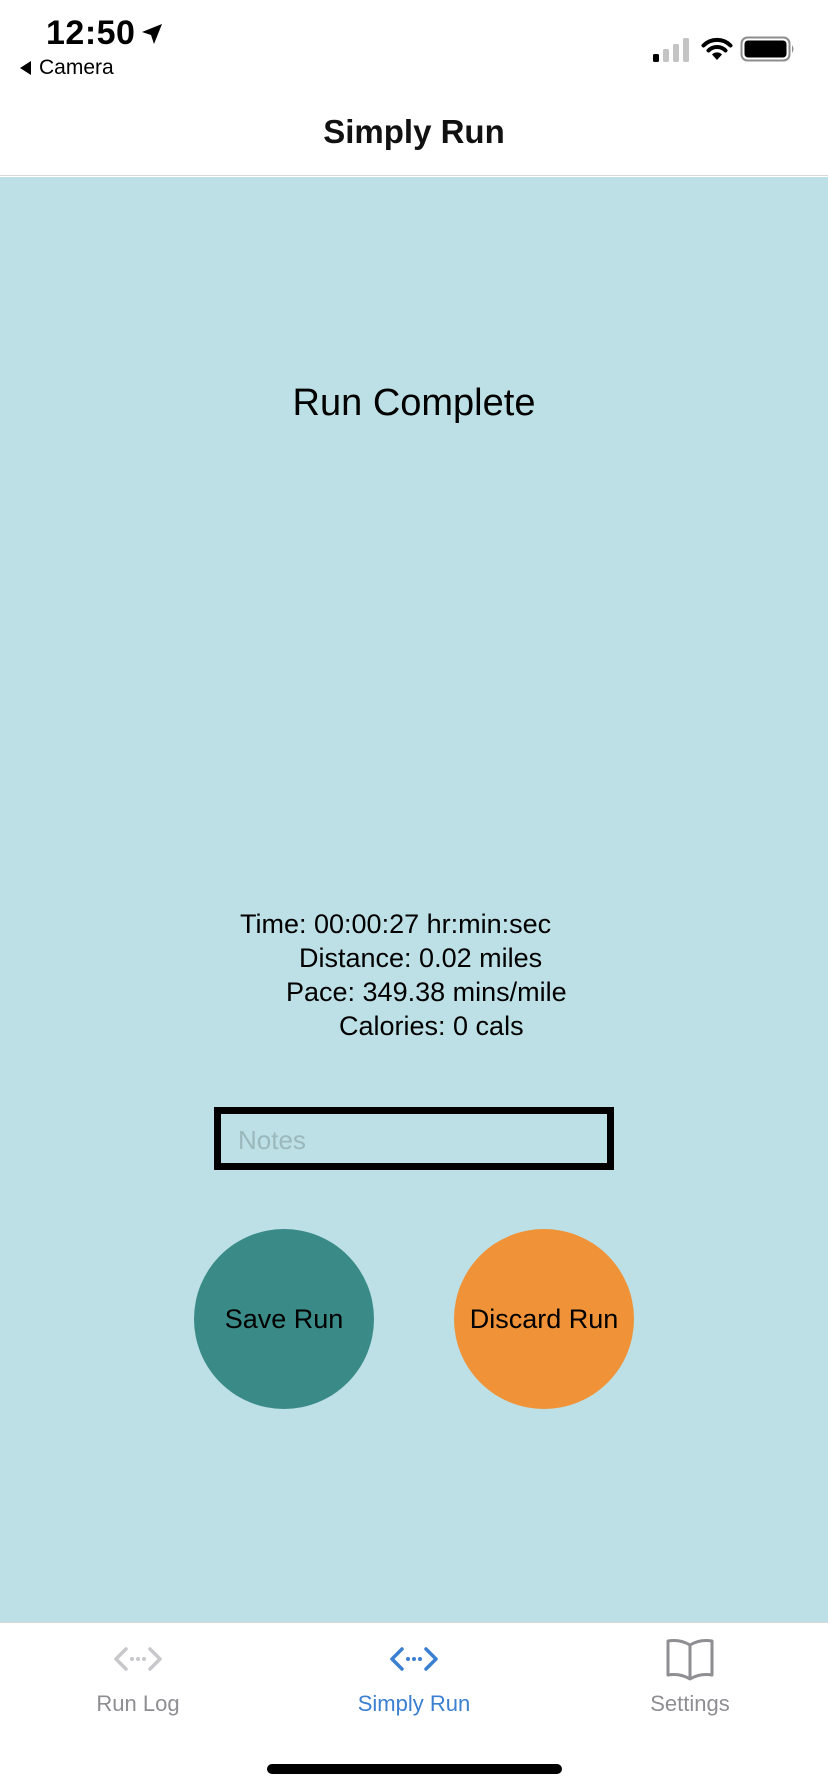 Image resolution: width=828 pixels, height=1792 pixels. Describe the element at coordinates (690, 1660) in the screenshot. I see `open-book-icon` at that location.